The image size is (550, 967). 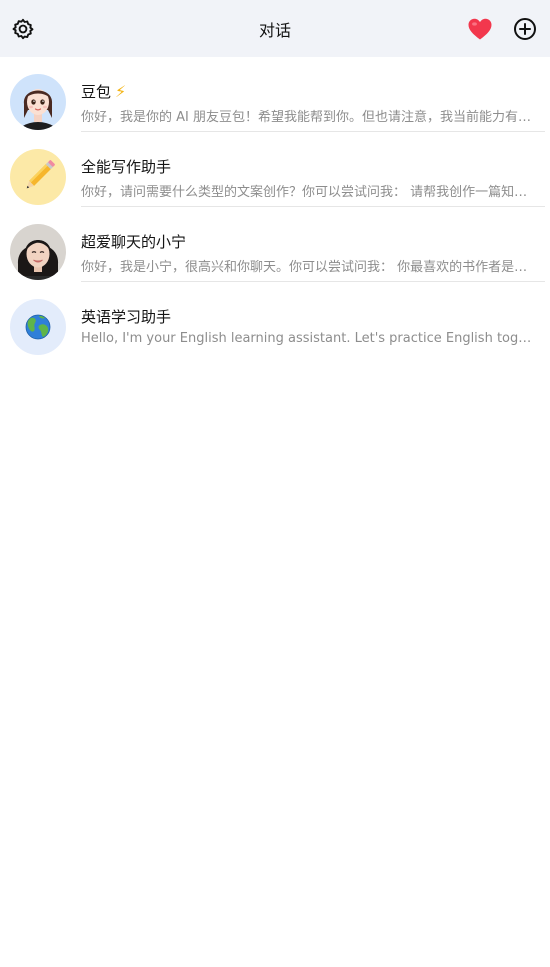 What do you see at coordinates (38, 102) in the screenshot?
I see `girl-avatar` at bounding box center [38, 102].